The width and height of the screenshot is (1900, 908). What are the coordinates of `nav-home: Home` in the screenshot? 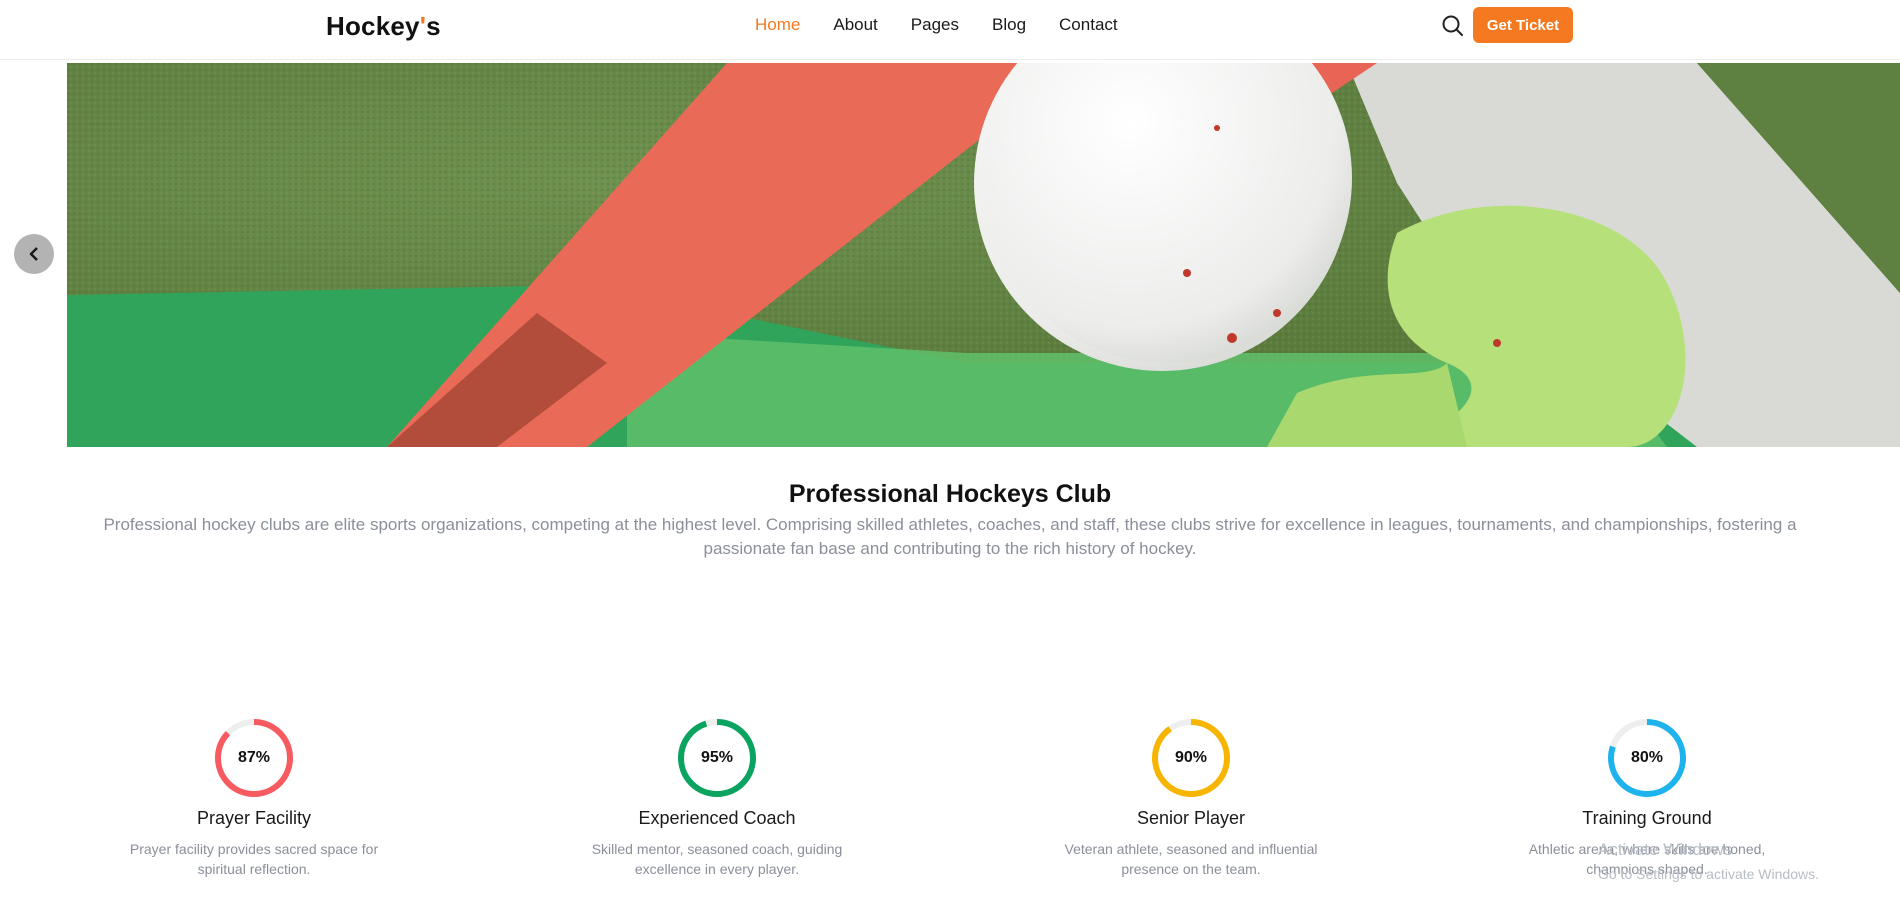 It's located at (777, 25).